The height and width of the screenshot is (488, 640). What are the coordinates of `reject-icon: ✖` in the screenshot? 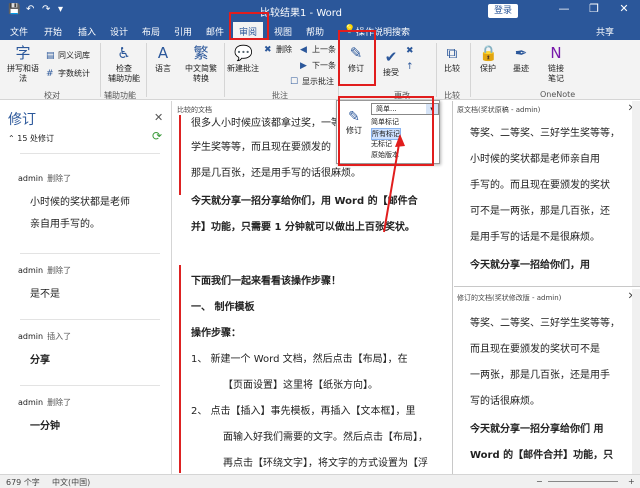 It's located at (410, 51).